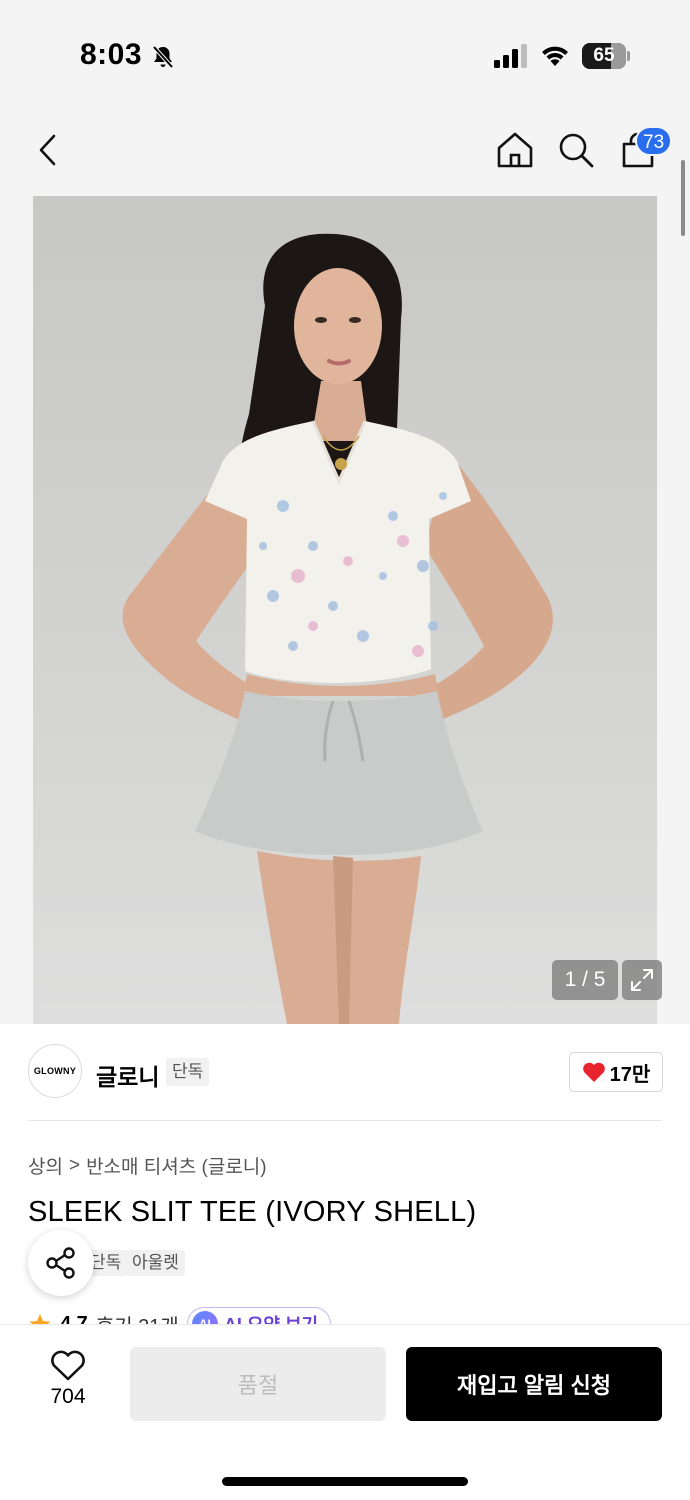  Describe the element at coordinates (593, 1072) in the screenshot. I see `heart-filled-icon` at that location.